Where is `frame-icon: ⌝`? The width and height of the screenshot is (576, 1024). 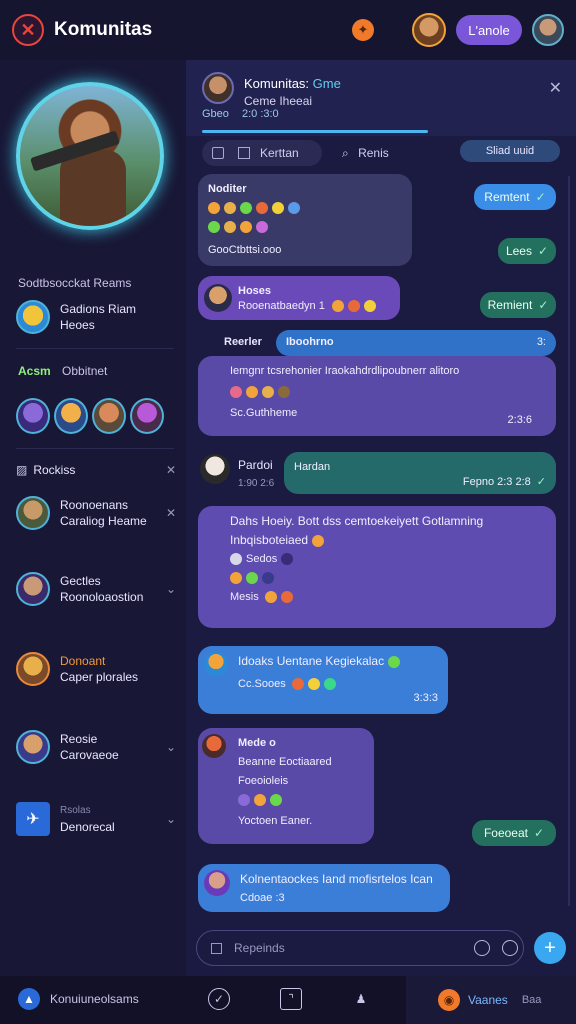 frame-icon: ⌝ is located at coordinates (291, 999).